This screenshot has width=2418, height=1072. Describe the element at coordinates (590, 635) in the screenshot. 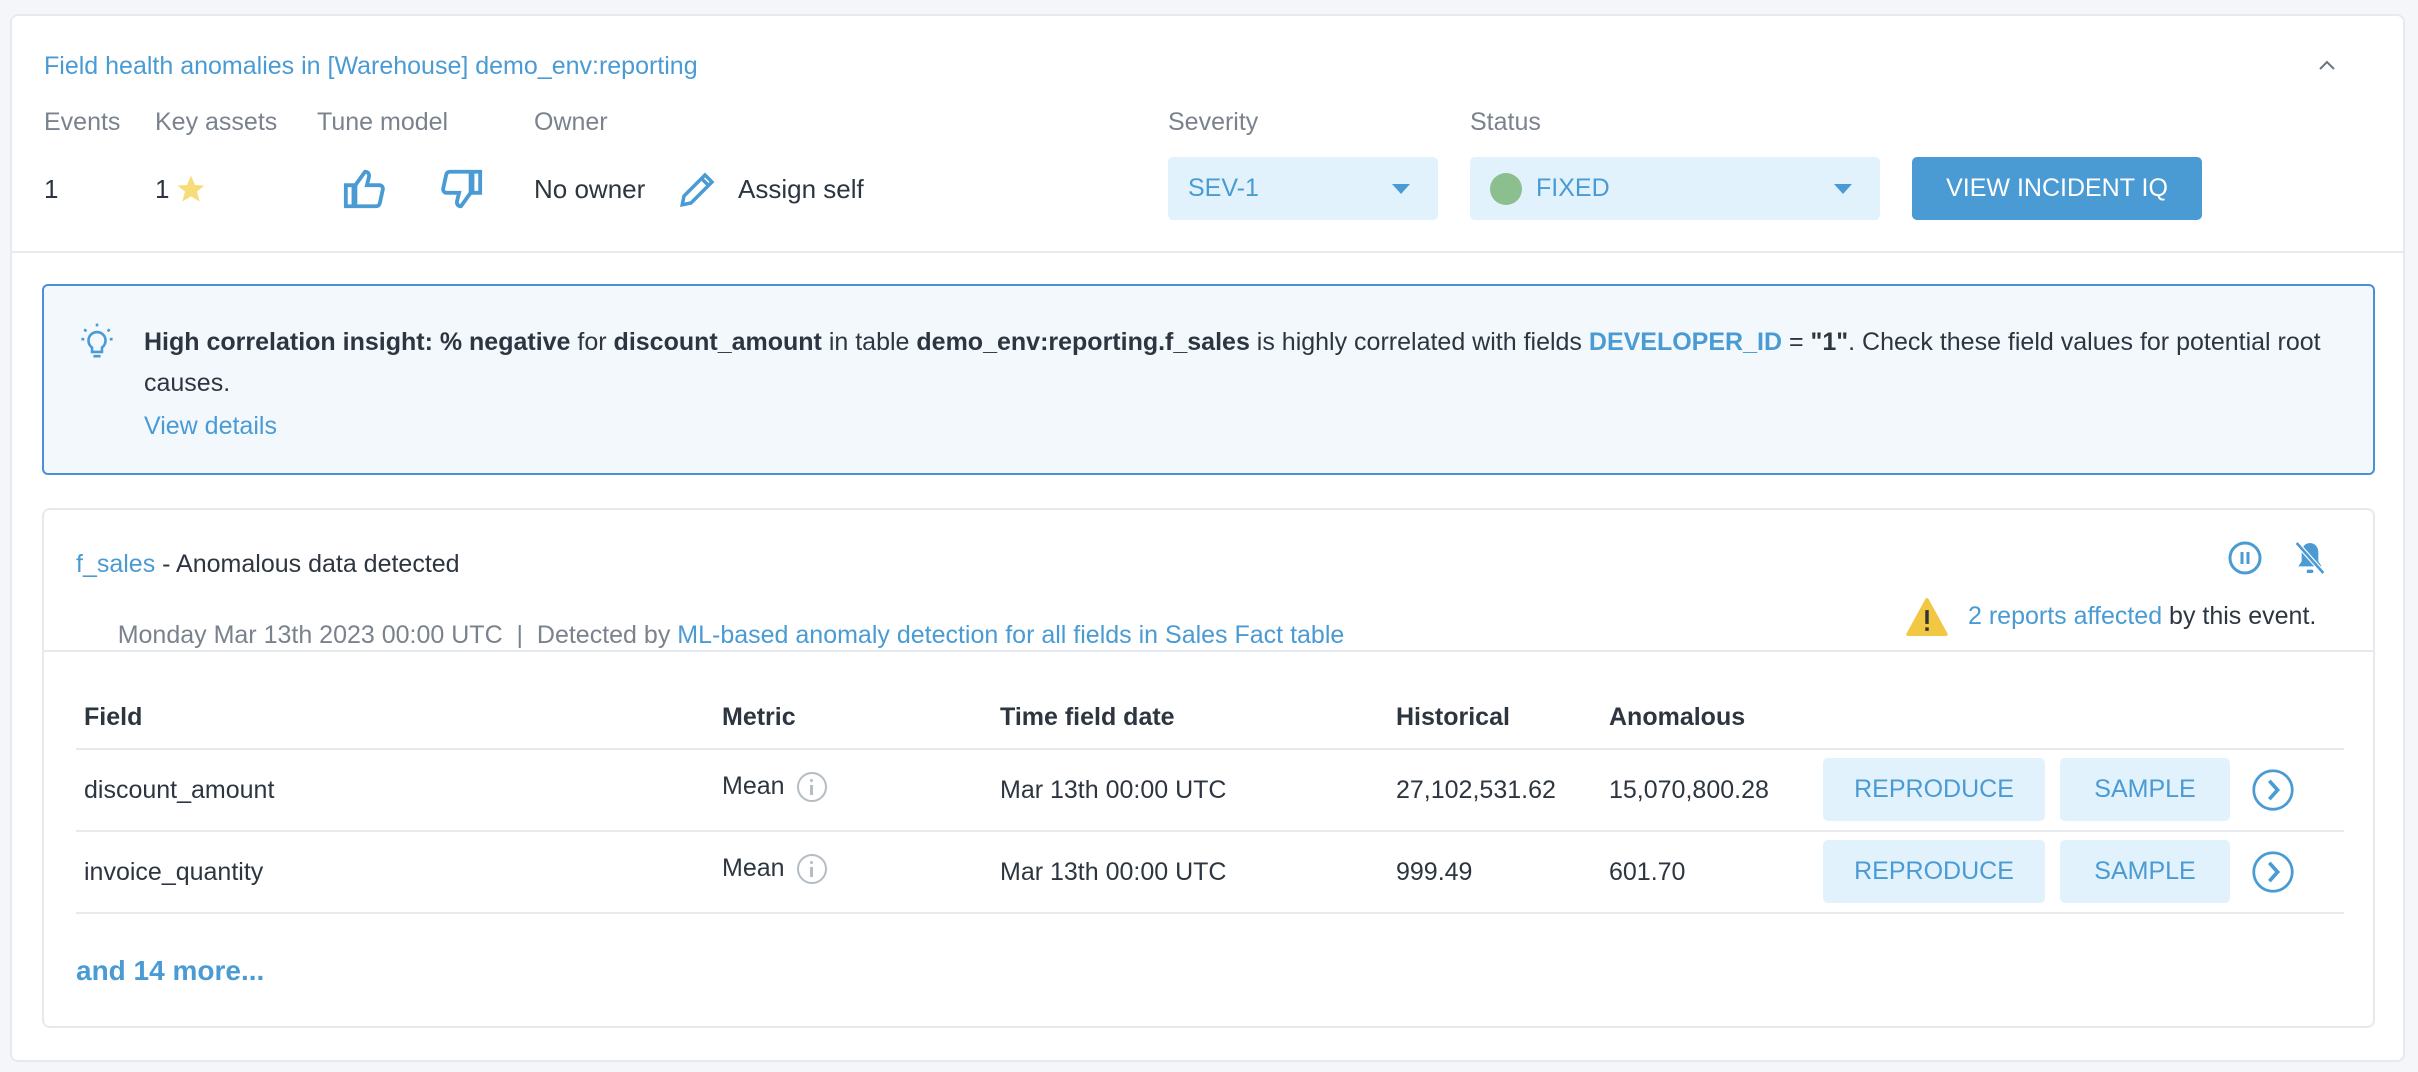

I see `detected-by-label: | Detected by` at that location.